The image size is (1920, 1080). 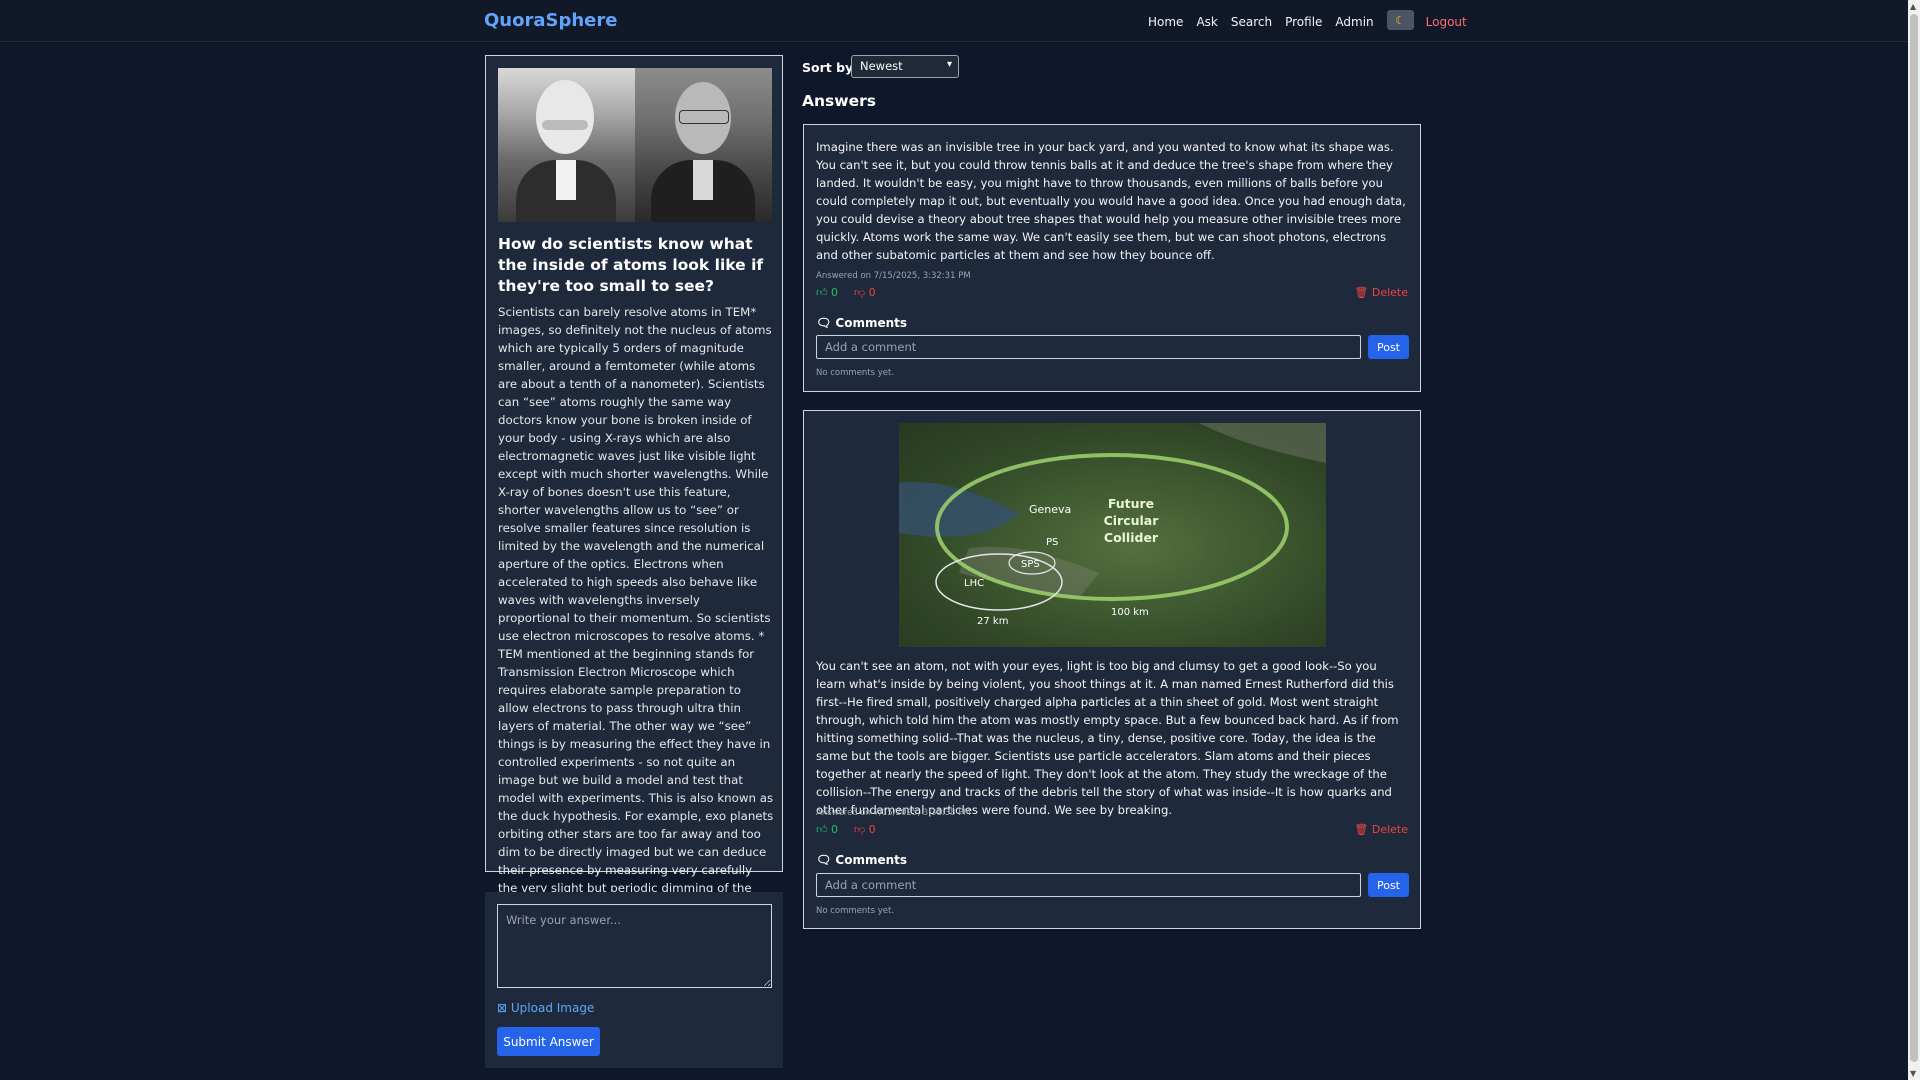 What do you see at coordinates (634, 946) in the screenshot?
I see `answer-textarea` at bounding box center [634, 946].